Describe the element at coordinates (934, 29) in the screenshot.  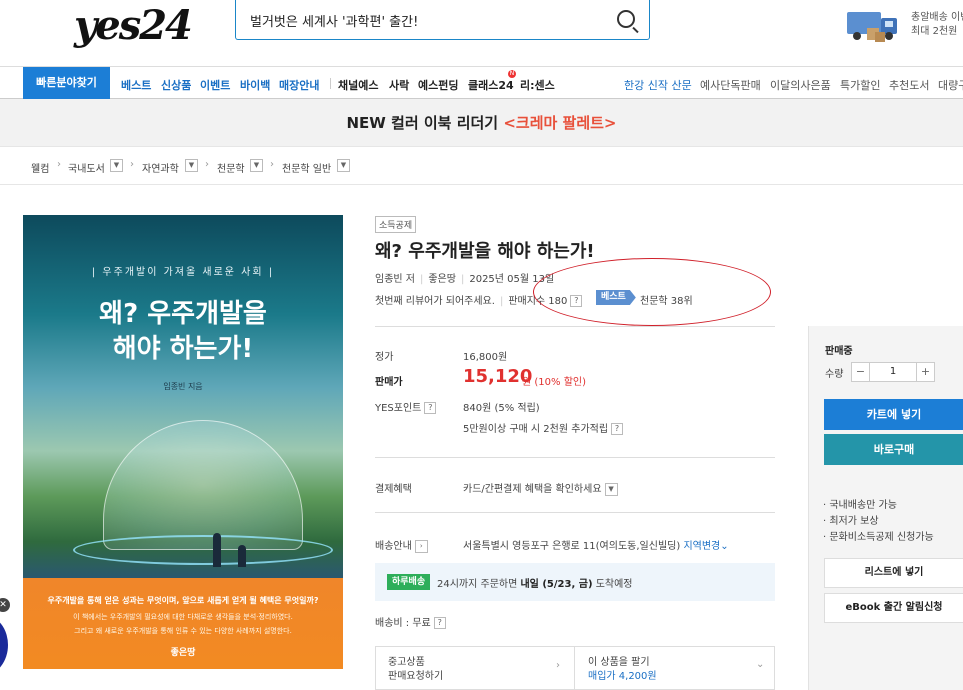
I see `promo-line-2: 최대 2천원` at that location.